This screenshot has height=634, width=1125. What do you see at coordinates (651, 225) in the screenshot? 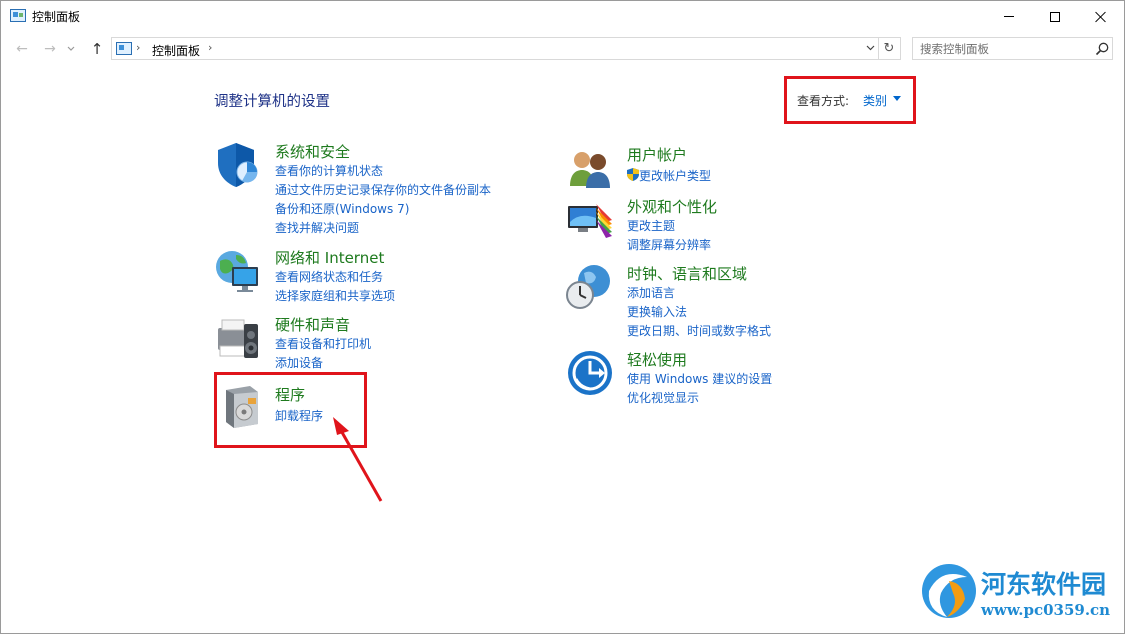
I see `link-change-theme: 更改主题` at bounding box center [651, 225].